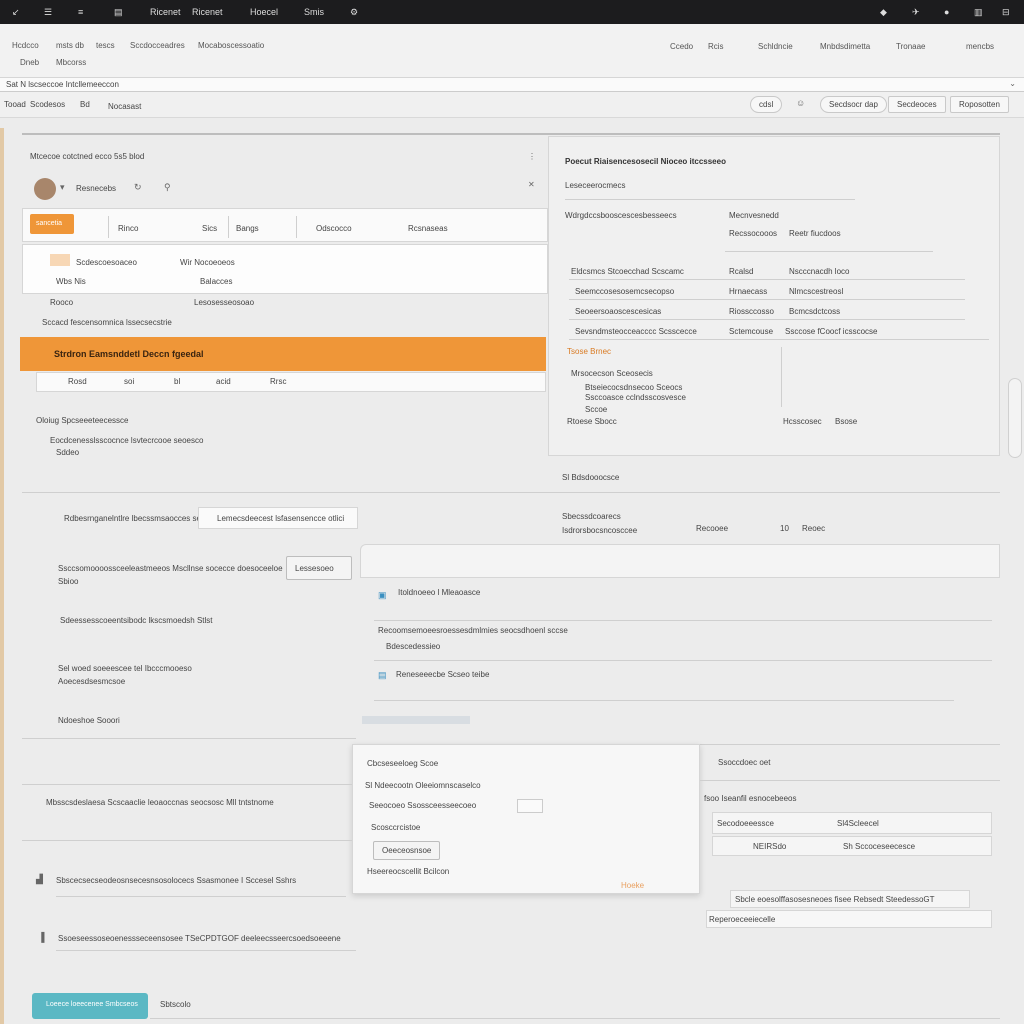 This screenshot has width=1024, height=1024. What do you see at coordinates (395, 827) in the screenshot?
I see `popup-line-3: Scosccrcistoe` at bounding box center [395, 827].